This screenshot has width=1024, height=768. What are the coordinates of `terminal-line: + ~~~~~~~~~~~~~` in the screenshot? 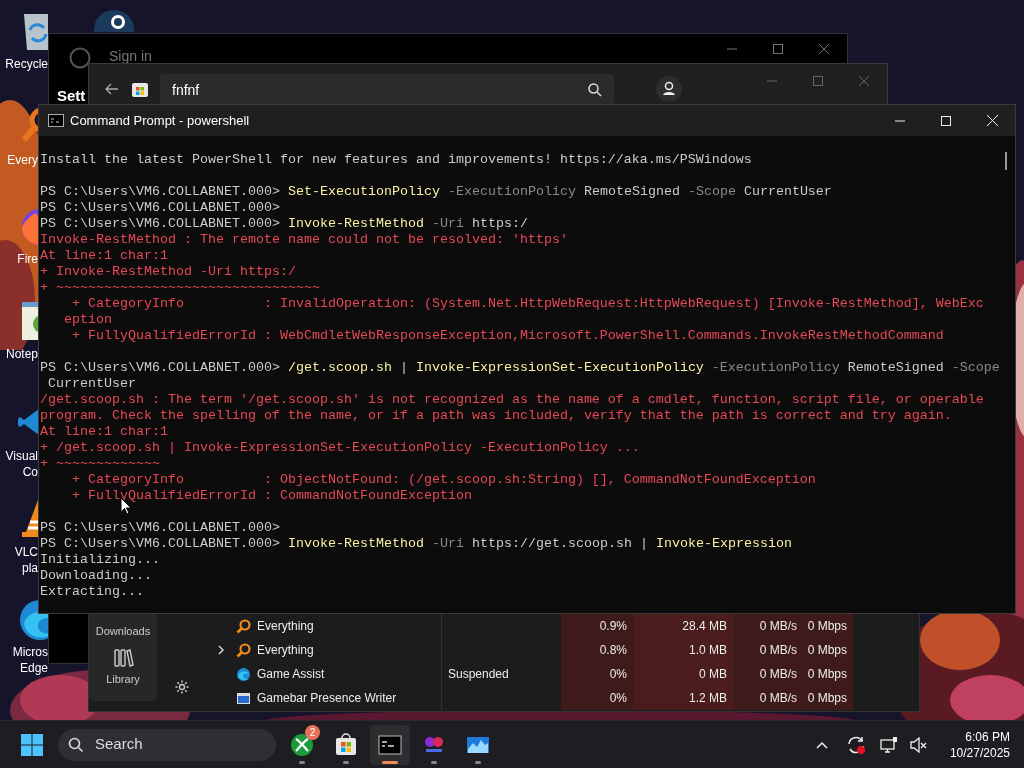 It's located at (100, 464).